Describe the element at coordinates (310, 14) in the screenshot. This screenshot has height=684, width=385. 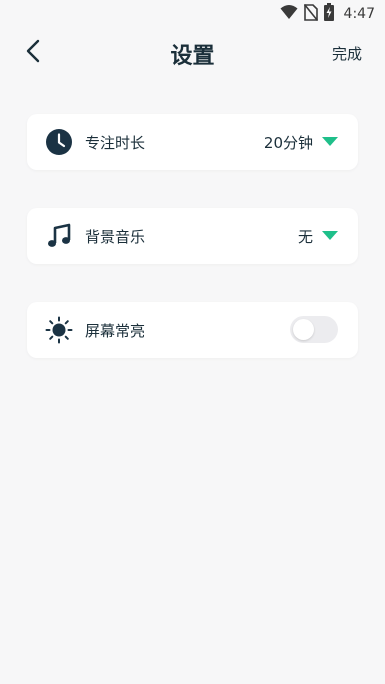
I see `no-sim-icon` at that location.